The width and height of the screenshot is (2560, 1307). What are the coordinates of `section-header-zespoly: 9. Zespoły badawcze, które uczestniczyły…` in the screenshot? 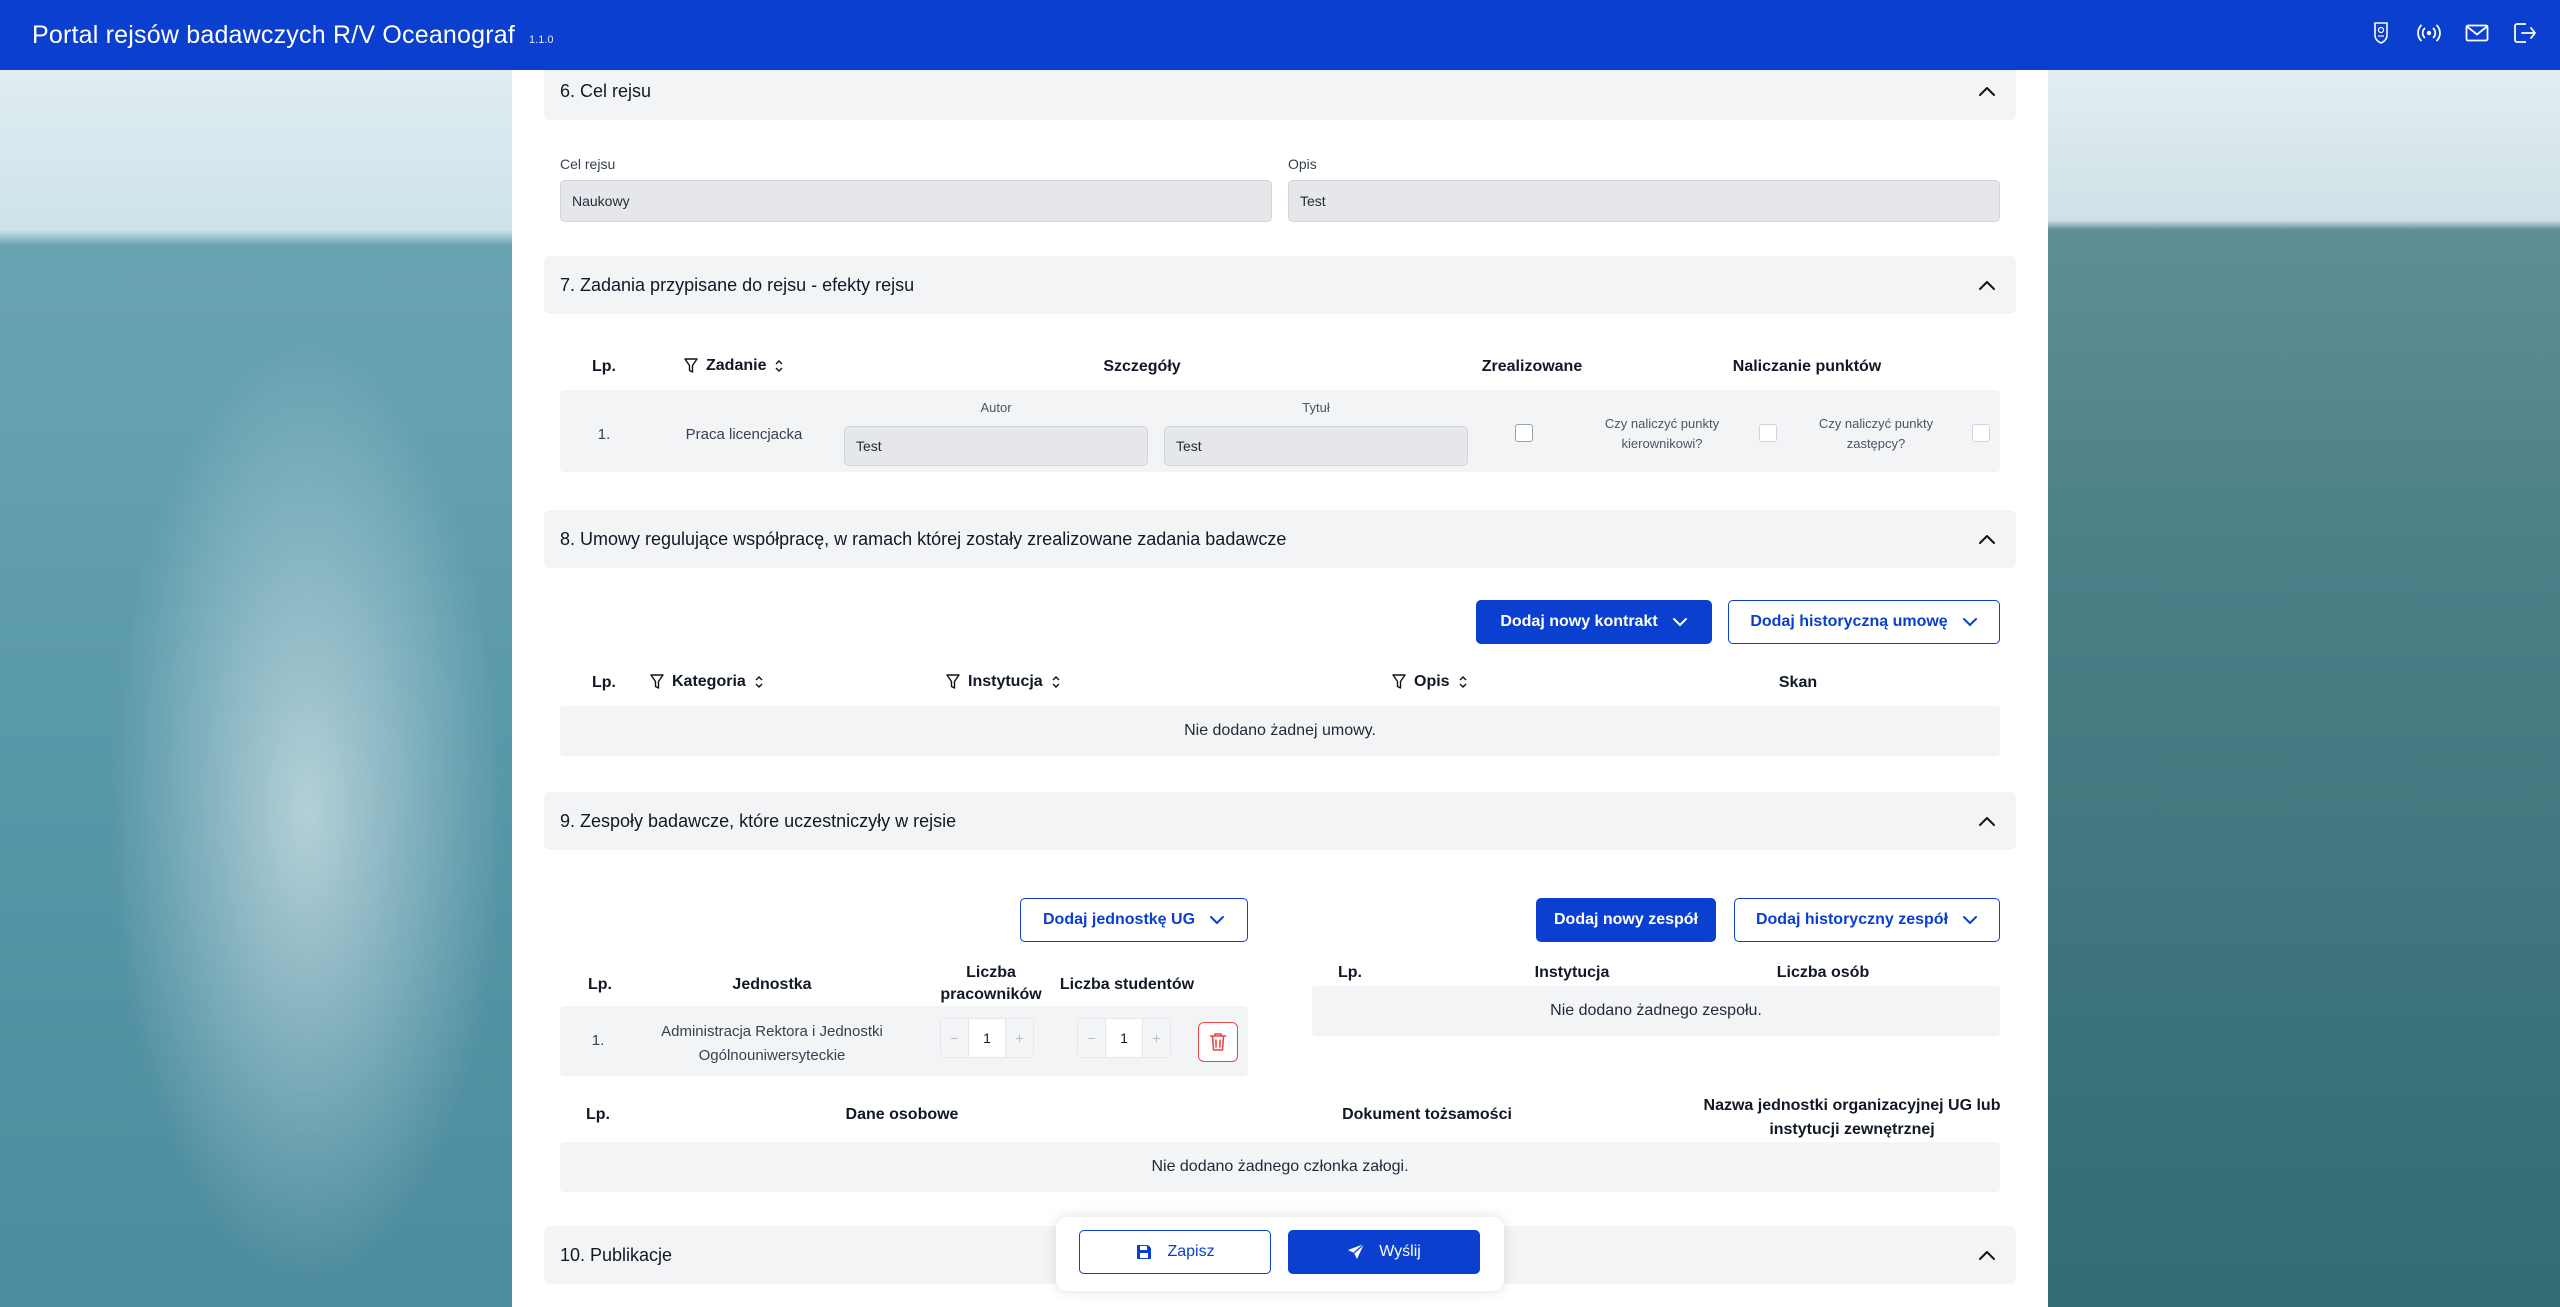 It's located at (1280, 821).